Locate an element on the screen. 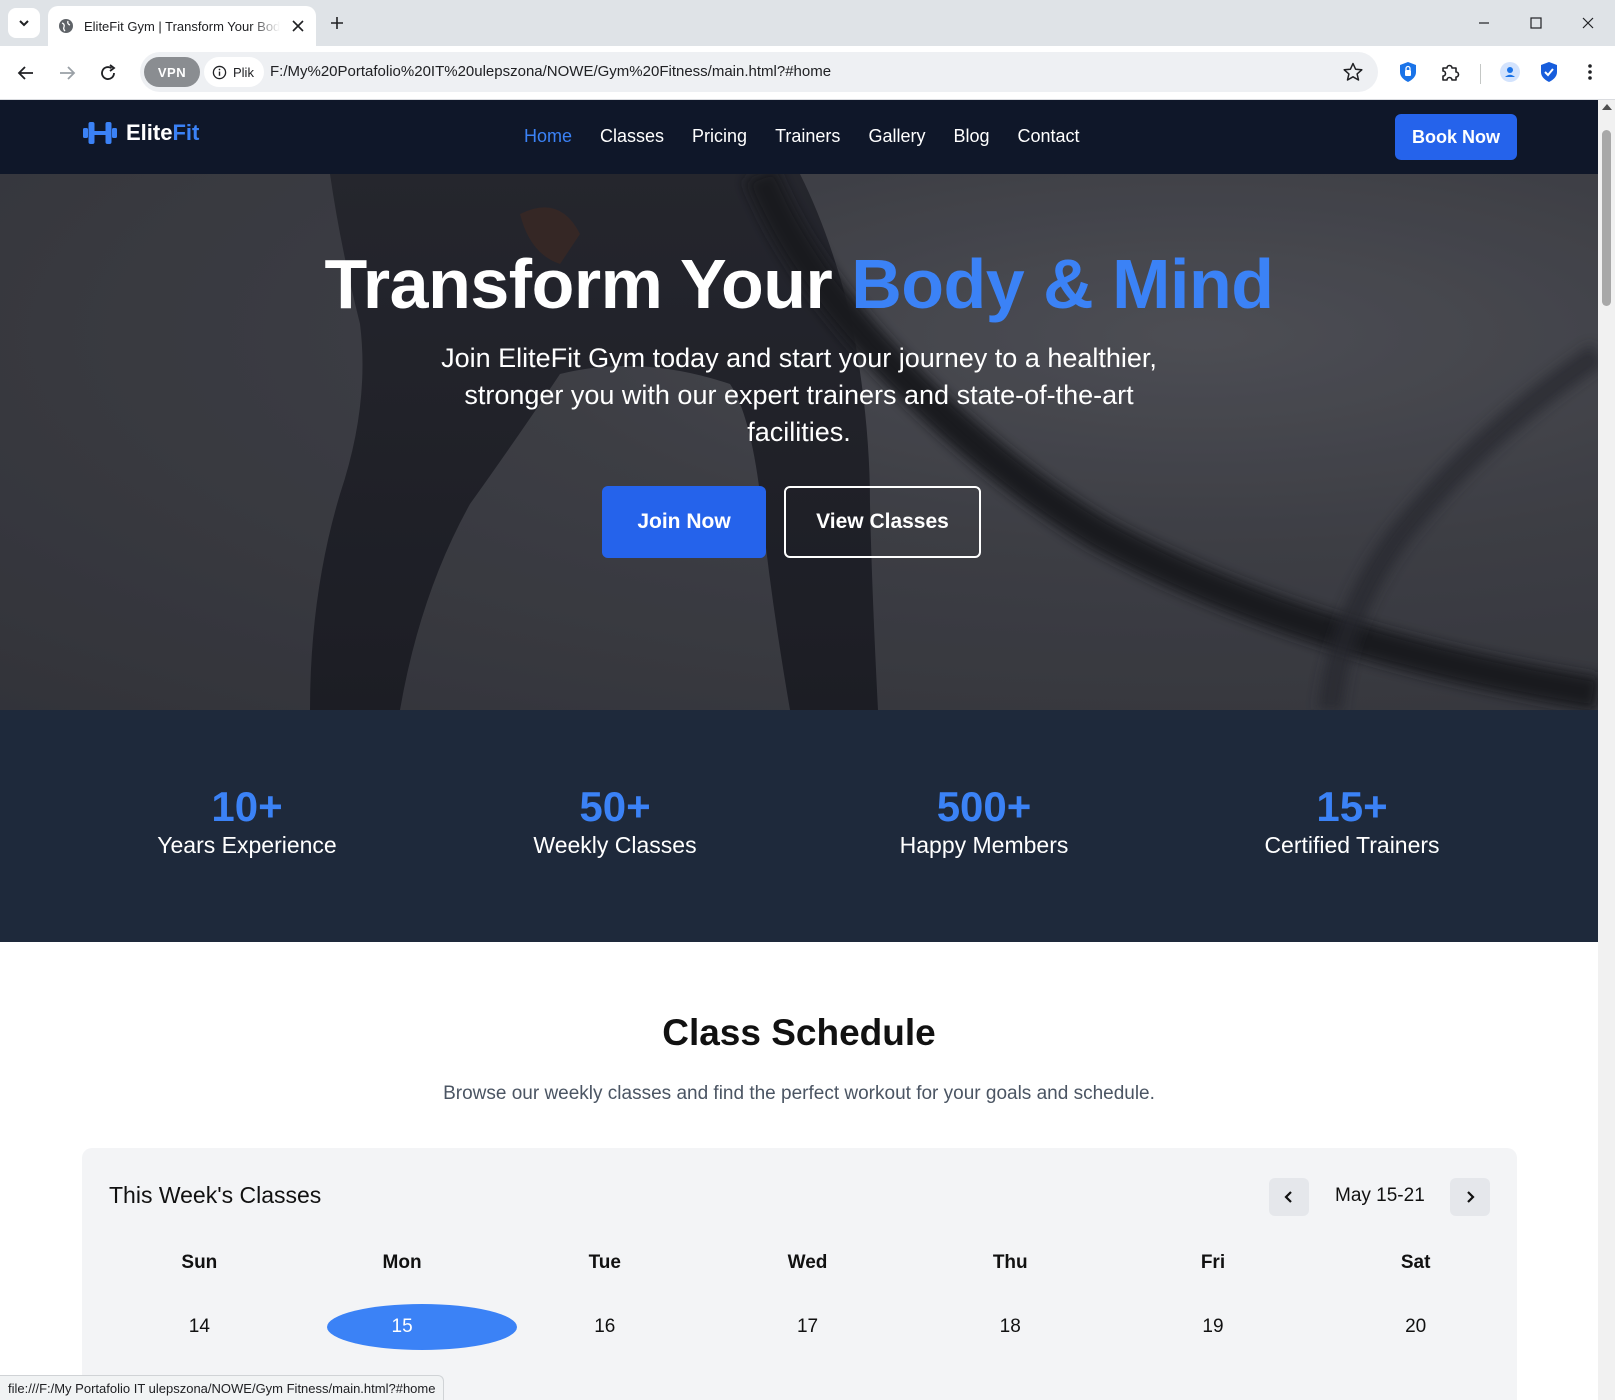 The height and width of the screenshot is (1400, 1615). hero-title-highlight: Body & Mind is located at coordinates (1062, 284).